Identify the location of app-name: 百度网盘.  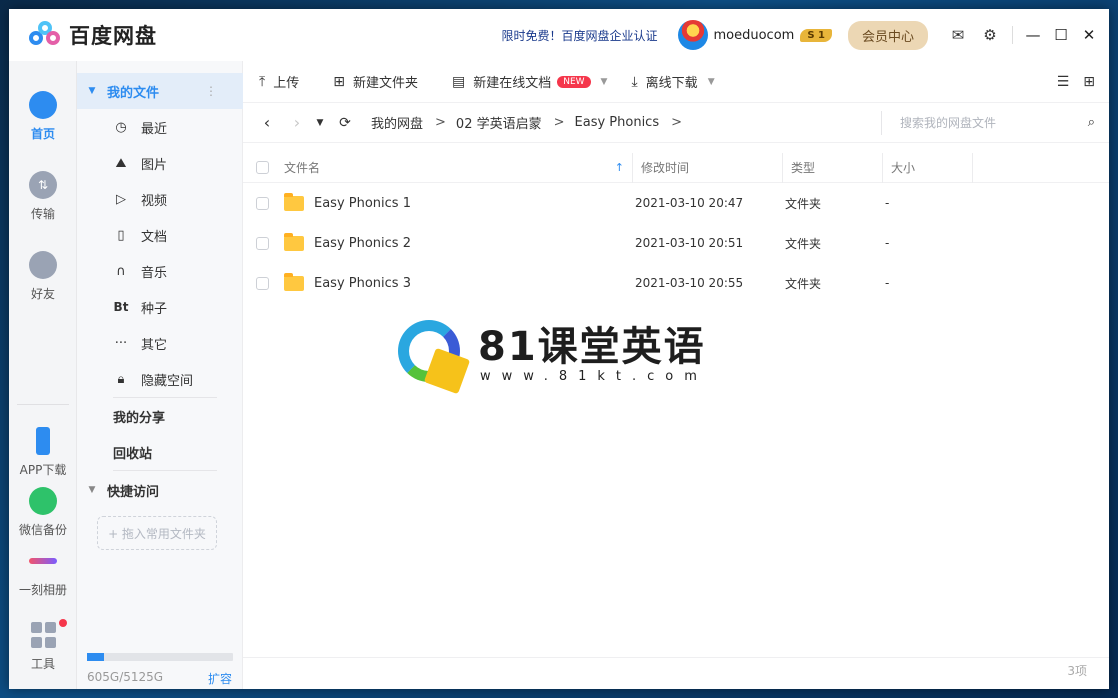
(113, 36).